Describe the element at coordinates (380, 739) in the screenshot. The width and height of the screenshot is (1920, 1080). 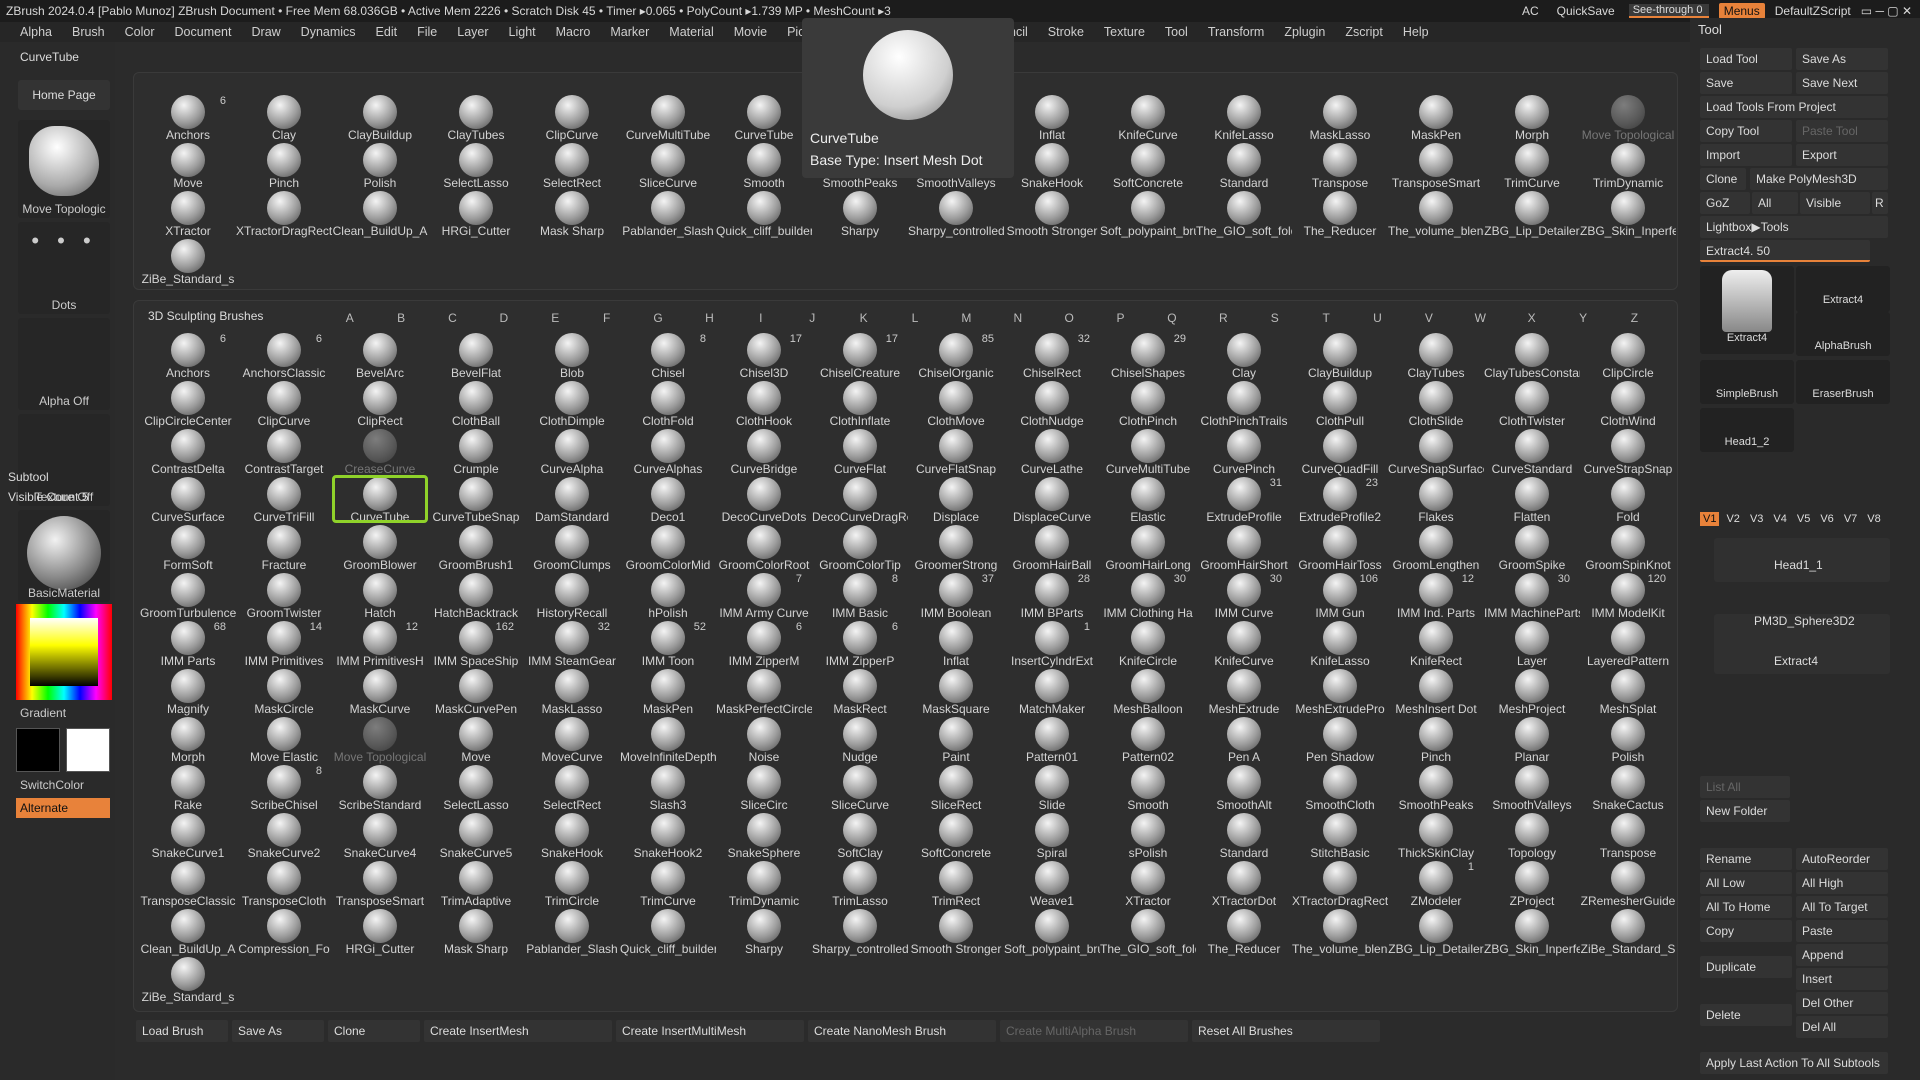
I see `brush-tile: Move Topological` at that location.